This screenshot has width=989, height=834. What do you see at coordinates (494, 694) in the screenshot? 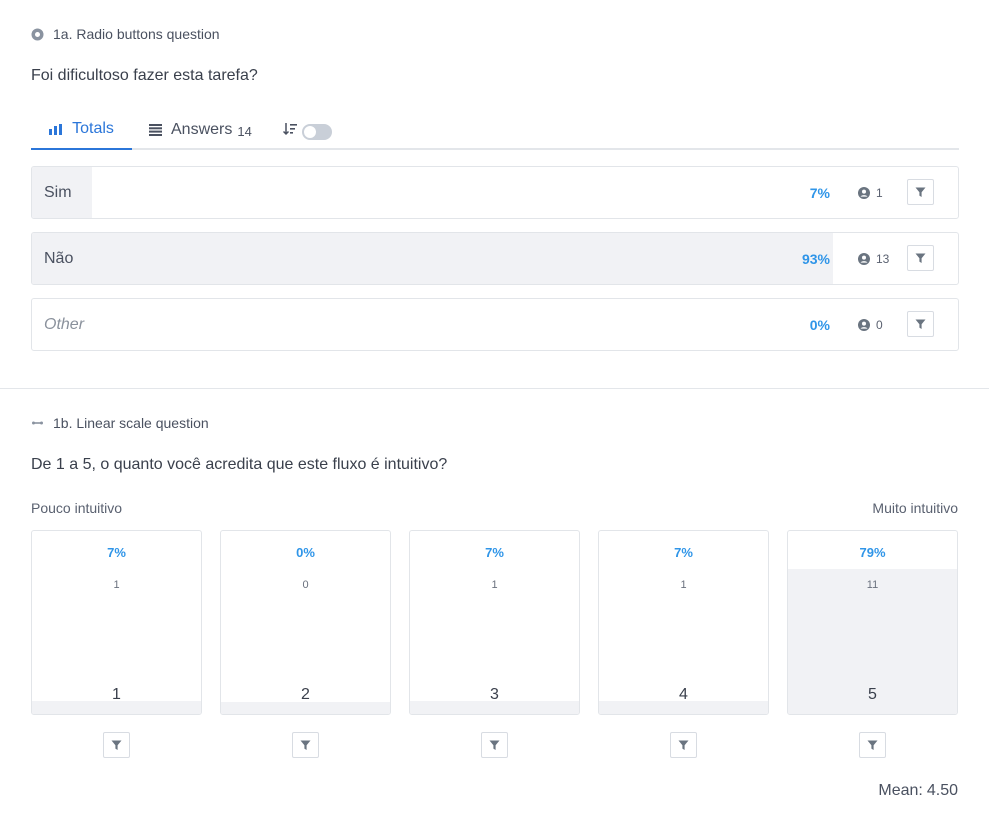
I see `scale-value: 3` at bounding box center [494, 694].